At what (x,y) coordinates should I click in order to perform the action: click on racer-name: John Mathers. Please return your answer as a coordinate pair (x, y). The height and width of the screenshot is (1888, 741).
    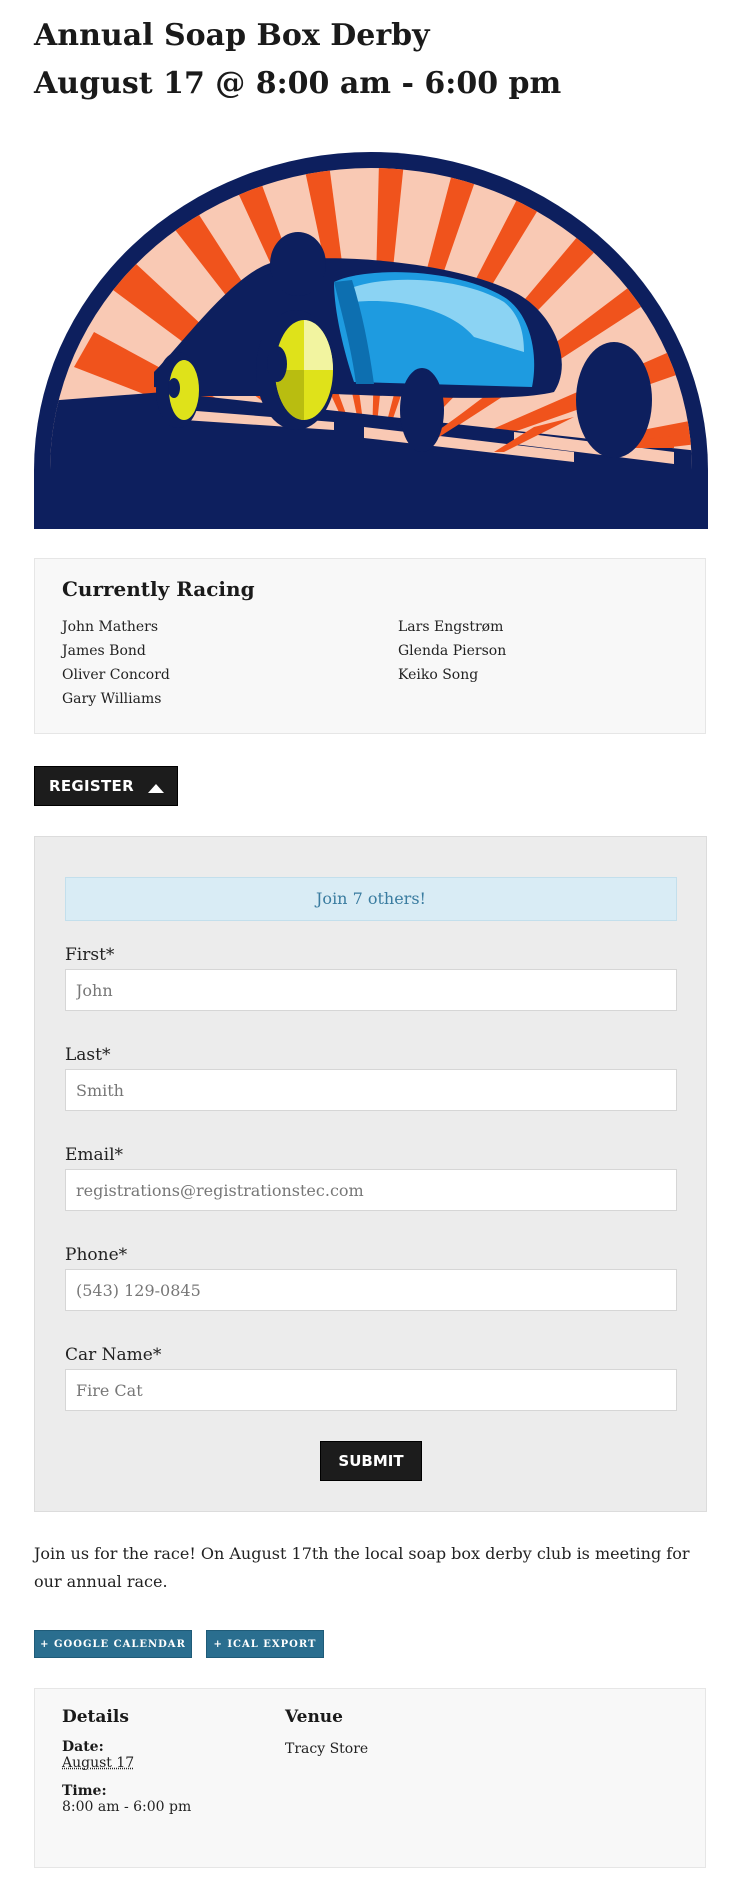
    Looking at the image, I should click on (110, 627).